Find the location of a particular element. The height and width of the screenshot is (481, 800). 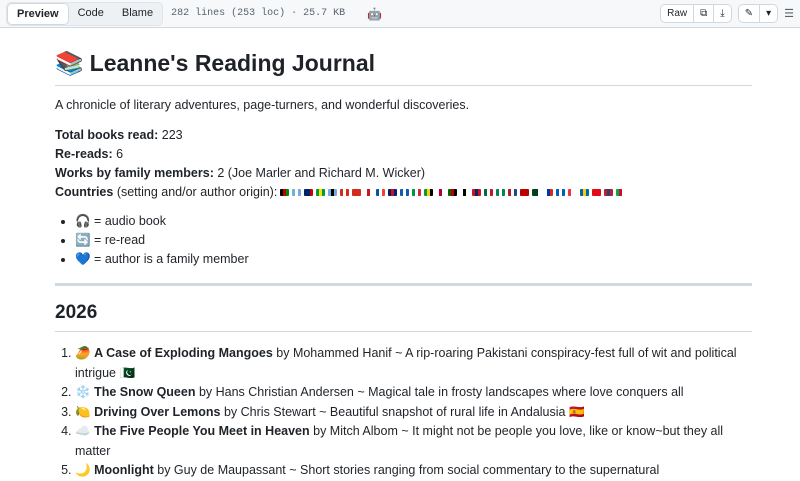

edit-icon: ✎ is located at coordinates (750, 13).